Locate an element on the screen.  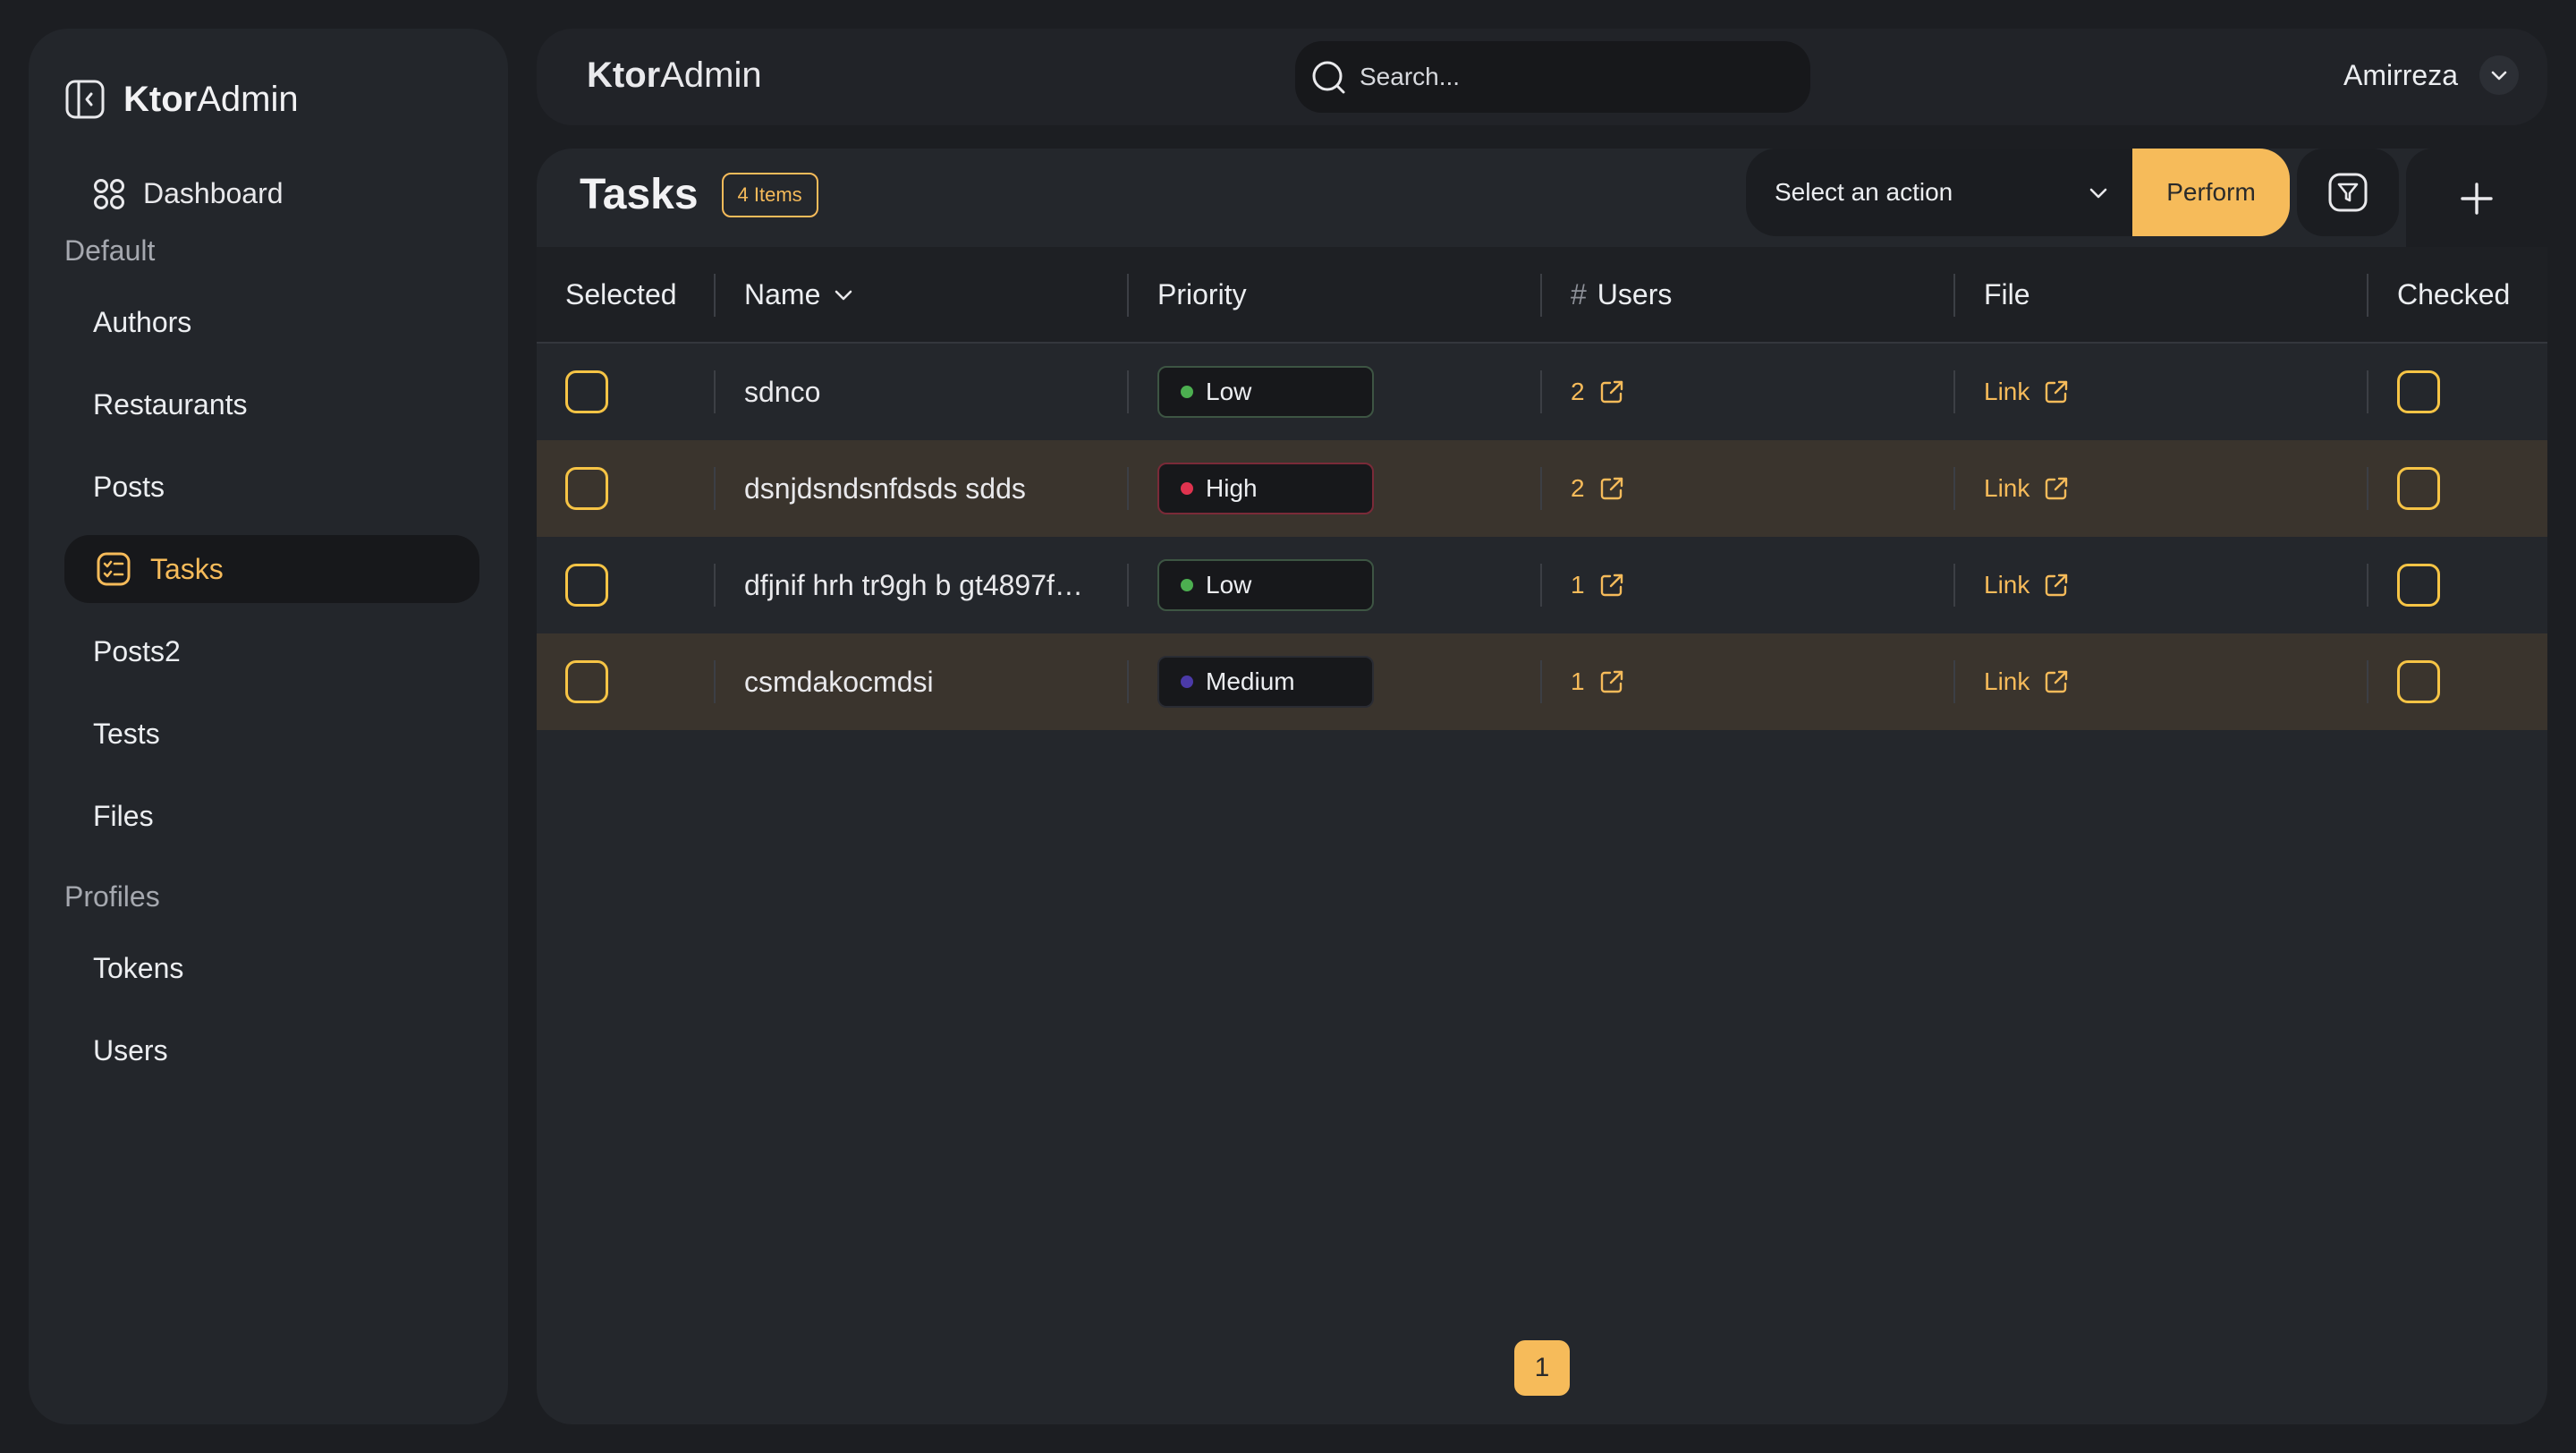
column-header-file: File is located at coordinates (2007, 293).